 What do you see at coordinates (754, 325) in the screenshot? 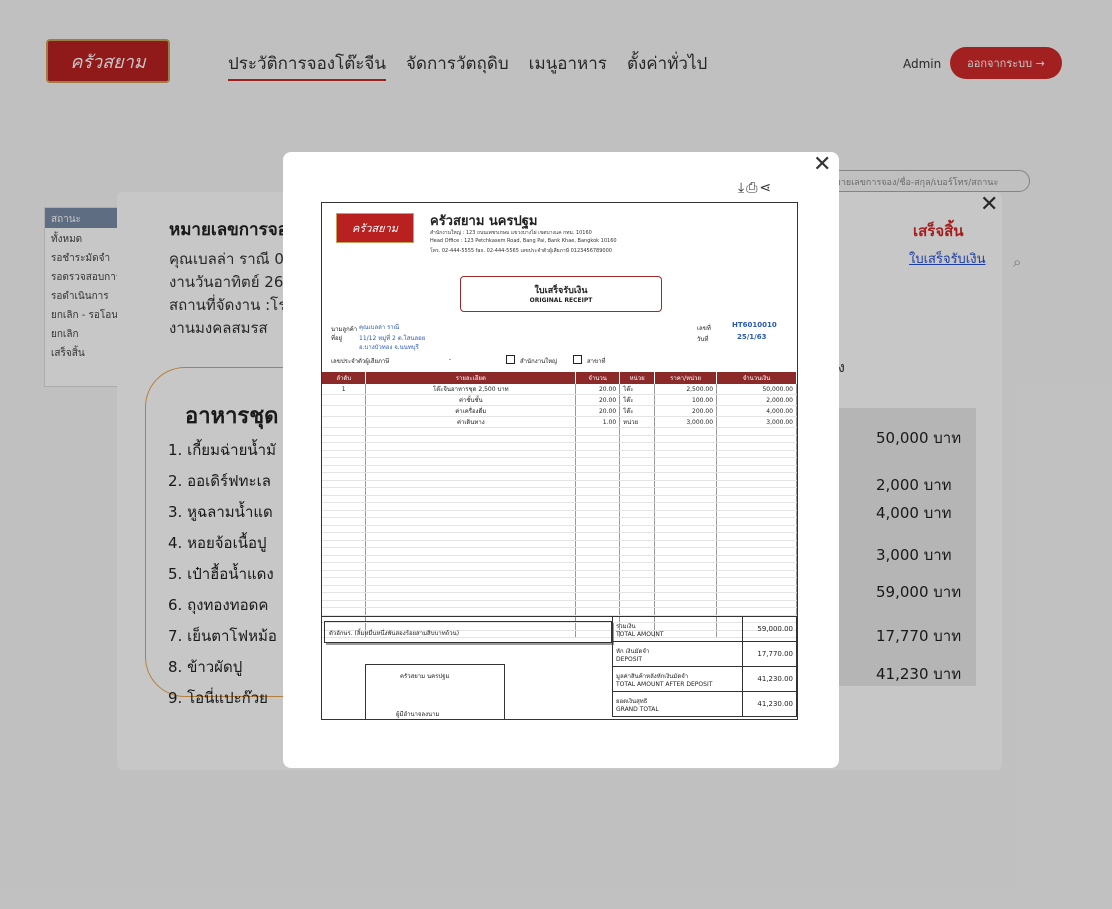
I see `receipt-no-value: HT6010010` at bounding box center [754, 325].